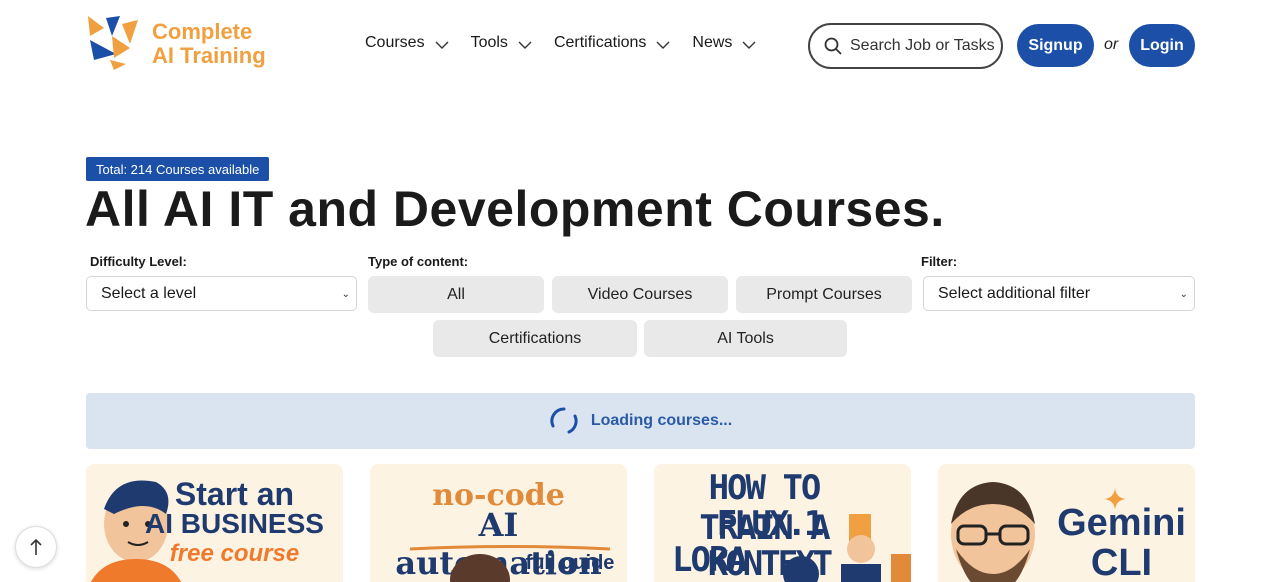 This screenshot has width=1280, height=582. Describe the element at coordinates (1014, 293) in the screenshot. I see `additional-filter-value: Select additional filter` at that location.